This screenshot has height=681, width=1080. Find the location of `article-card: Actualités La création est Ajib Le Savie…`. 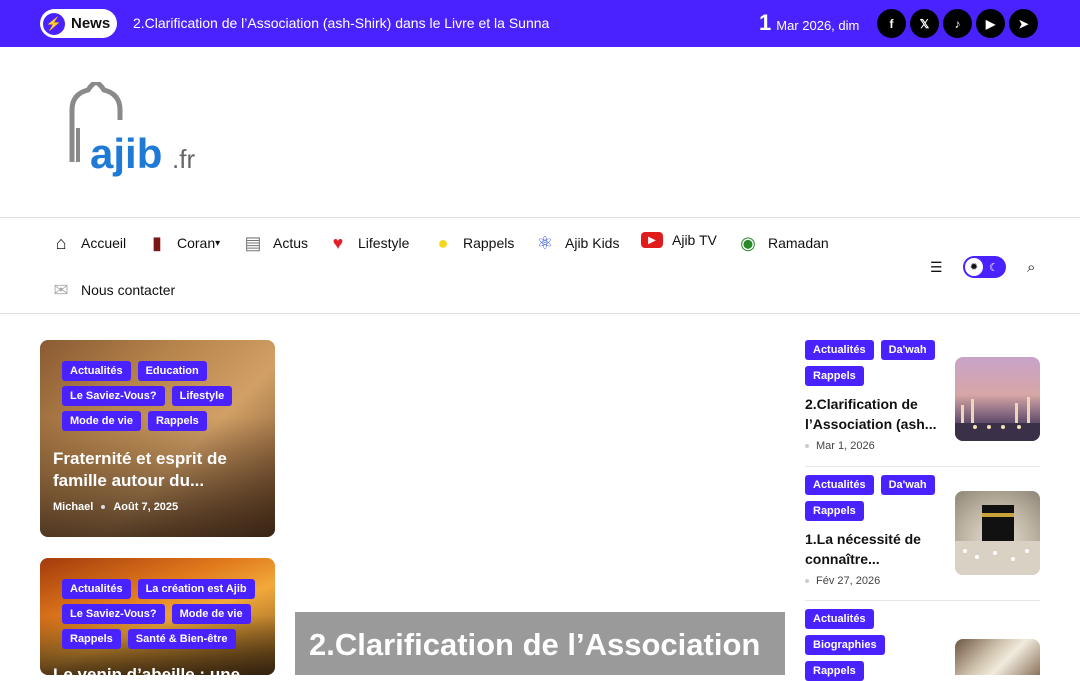

article-card: Actualités La création est Ajib Le Savie… is located at coordinates (157, 616).